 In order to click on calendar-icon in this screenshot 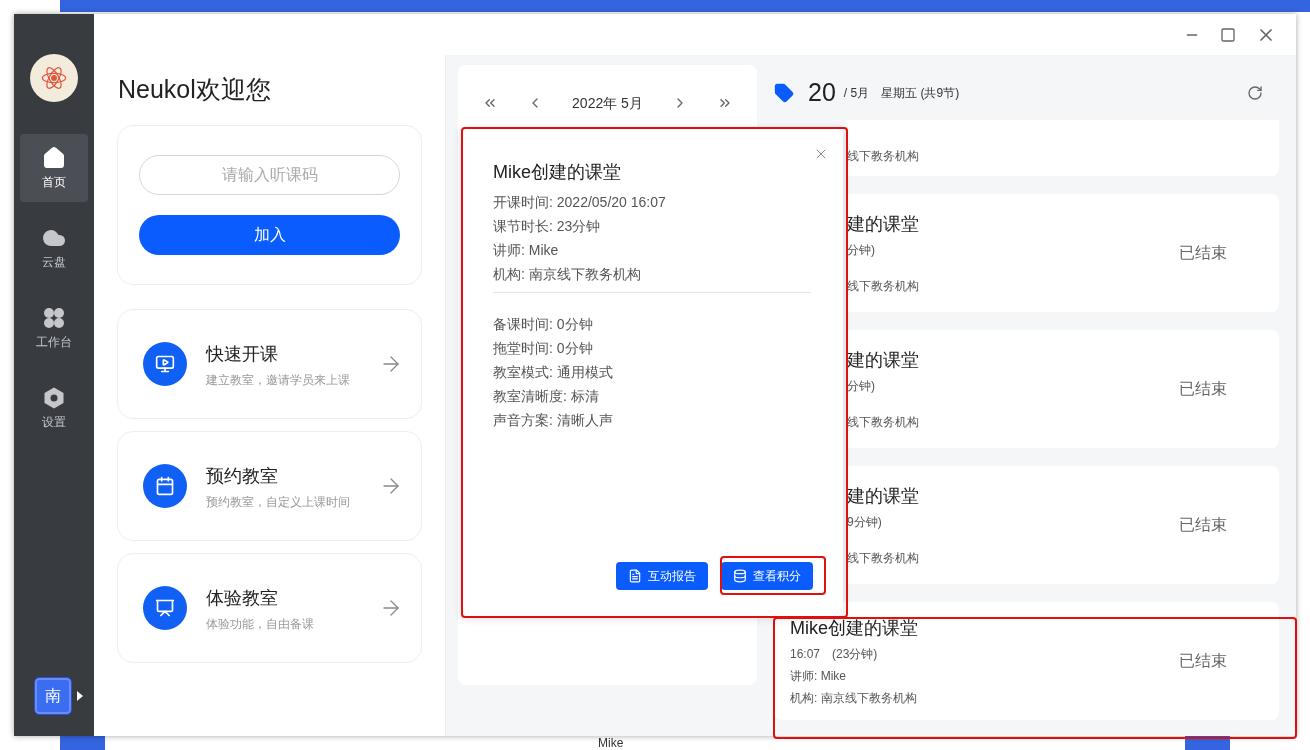, I will do `click(165, 486)`.